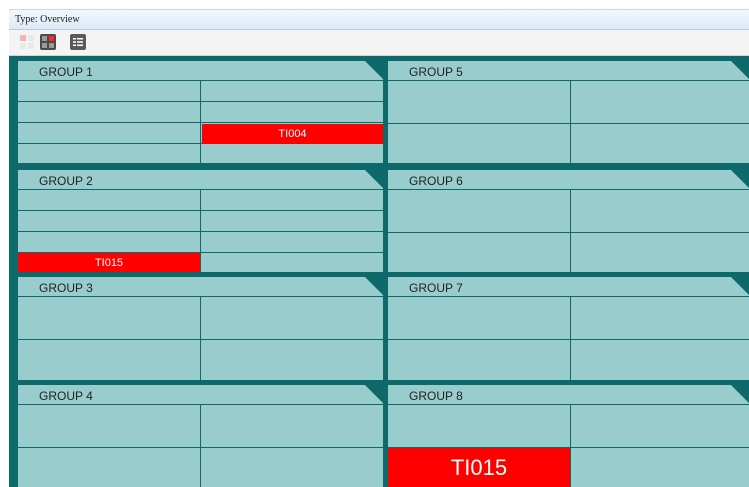 This screenshot has height=487, width=749. I want to click on toolbar, so click(379, 43).